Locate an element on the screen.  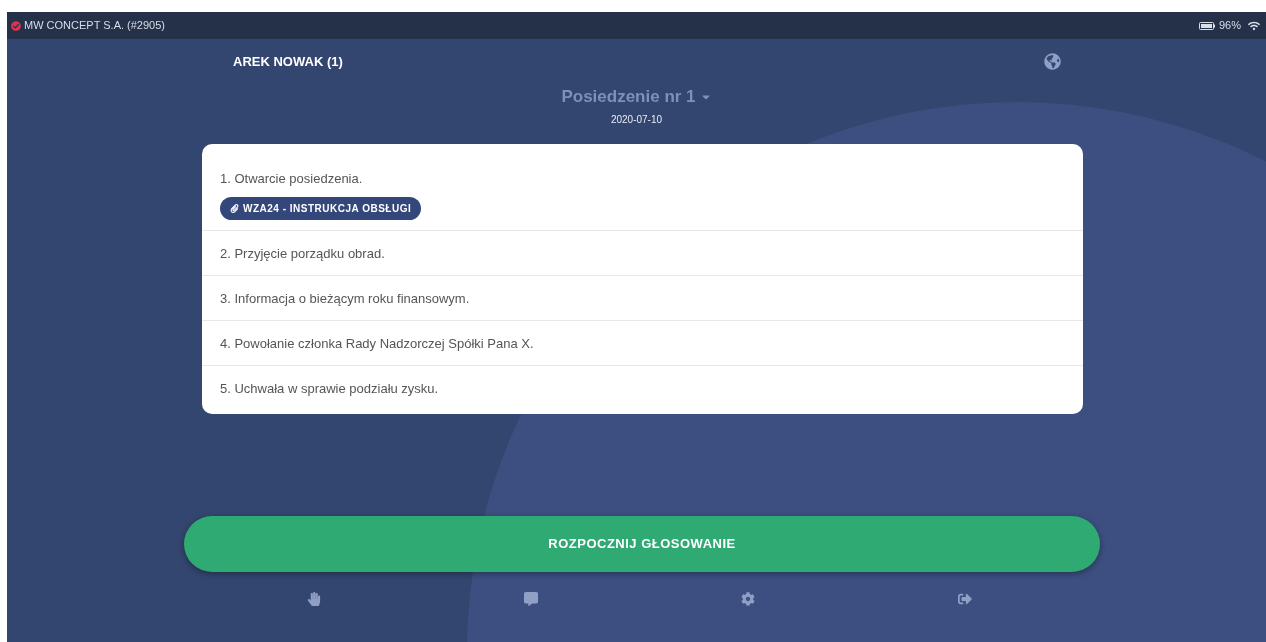
battery-level: 96% is located at coordinates (1229, 26).